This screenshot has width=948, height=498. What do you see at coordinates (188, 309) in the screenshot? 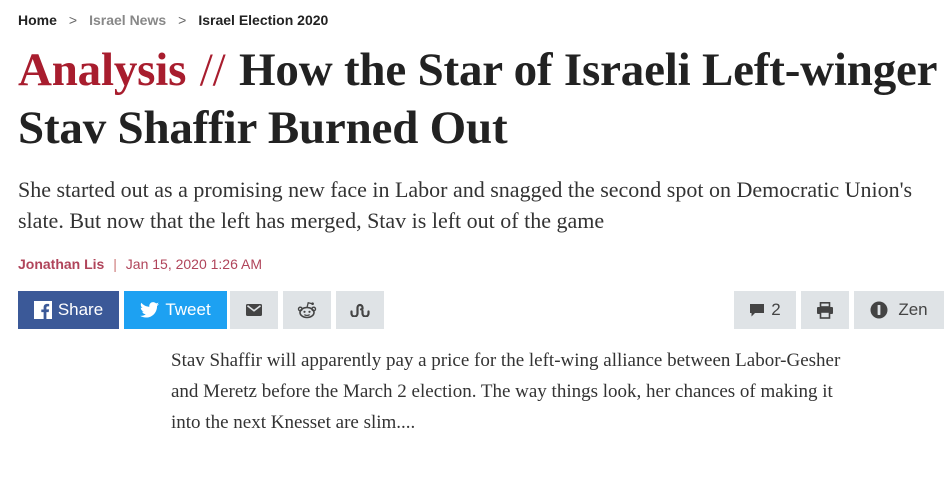
I see `twitter-tweet-label: Tweet` at bounding box center [188, 309].